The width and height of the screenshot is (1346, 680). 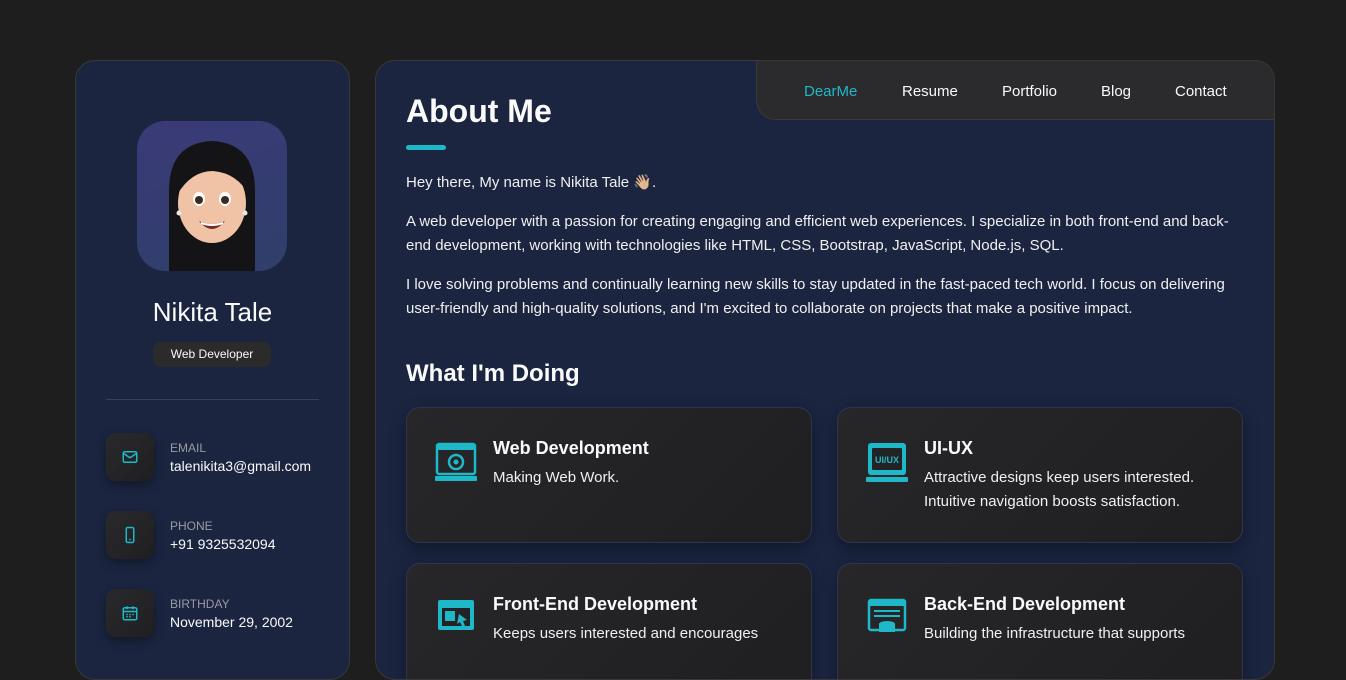 What do you see at coordinates (426, 147) in the screenshot?
I see `title-underline` at bounding box center [426, 147].